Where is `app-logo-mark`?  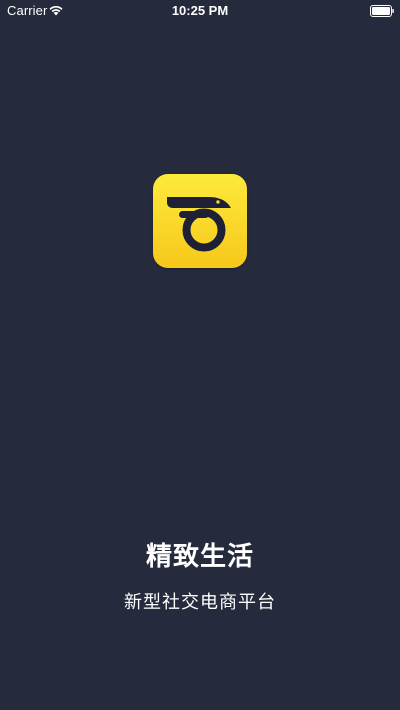
app-logo-mark is located at coordinates (199, 224).